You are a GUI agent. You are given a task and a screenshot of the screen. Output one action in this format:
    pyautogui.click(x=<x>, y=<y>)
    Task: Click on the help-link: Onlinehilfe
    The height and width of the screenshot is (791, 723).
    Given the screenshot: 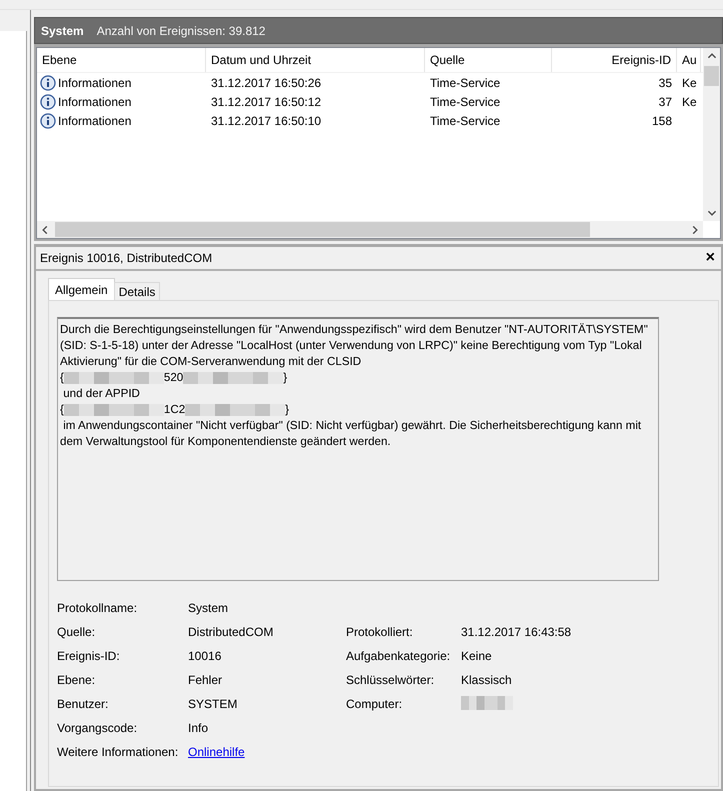 What is the action you would take?
    pyautogui.click(x=216, y=752)
    